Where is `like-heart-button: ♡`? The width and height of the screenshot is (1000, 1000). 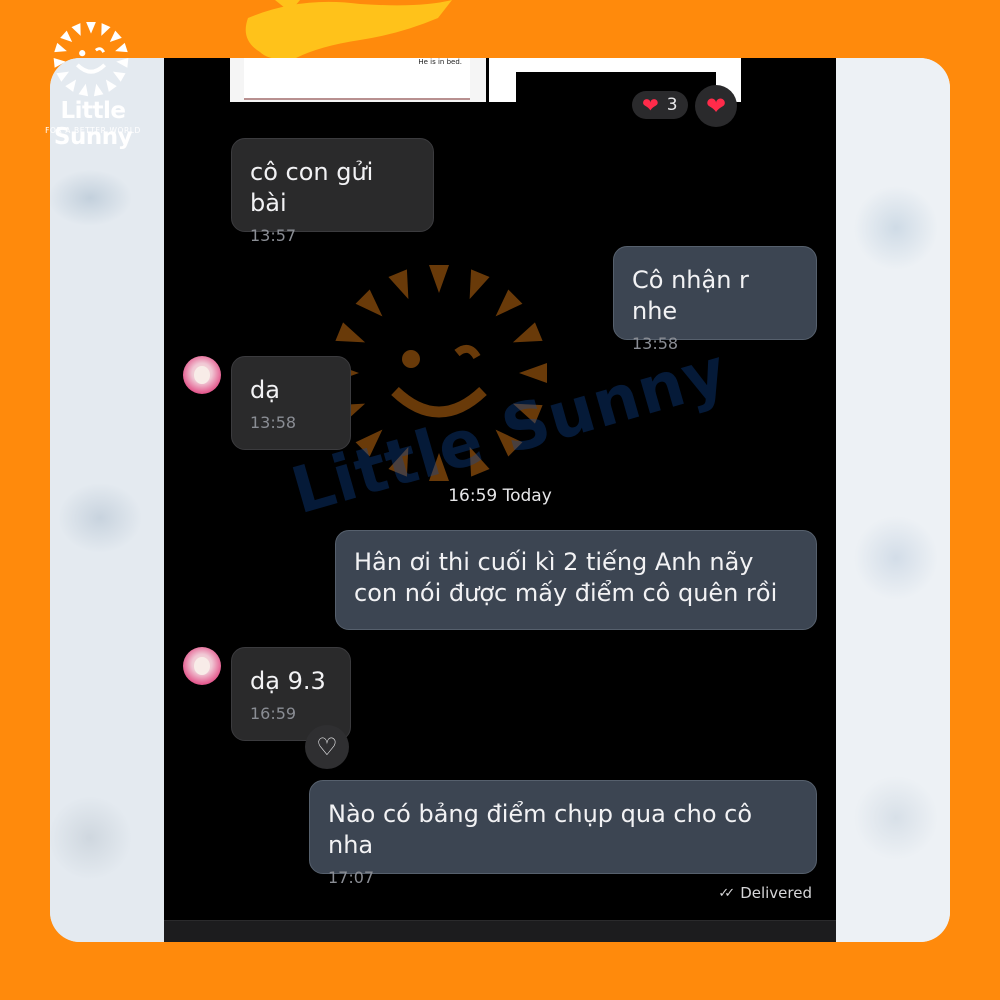
like-heart-button: ♡ is located at coordinates (327, 747).